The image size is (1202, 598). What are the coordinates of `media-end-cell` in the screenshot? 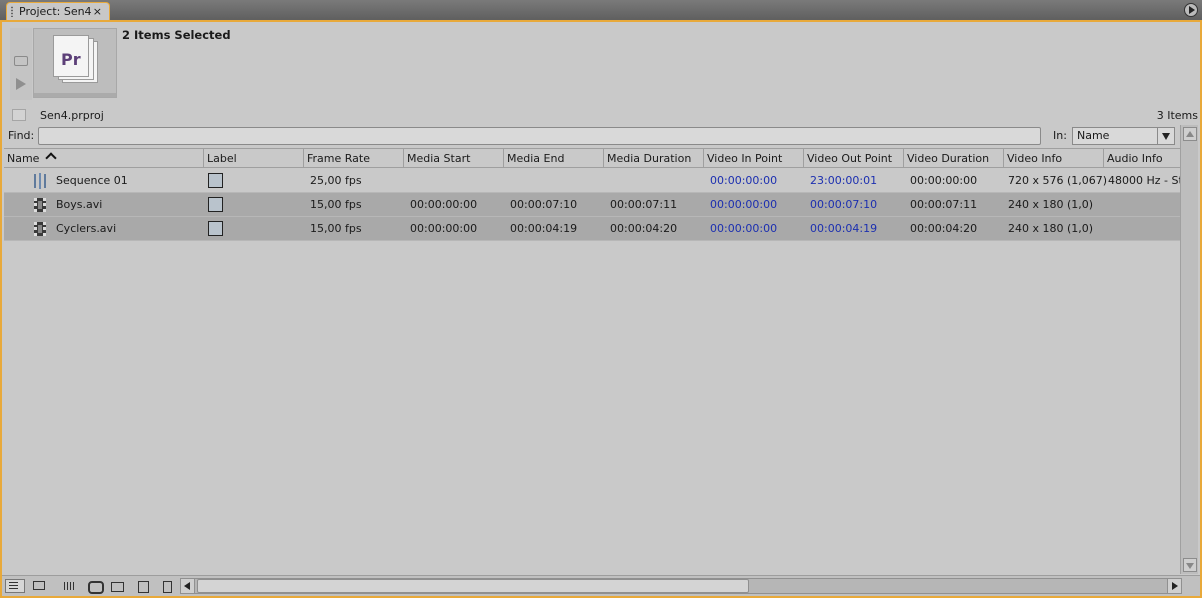 It's located at (507, 180).